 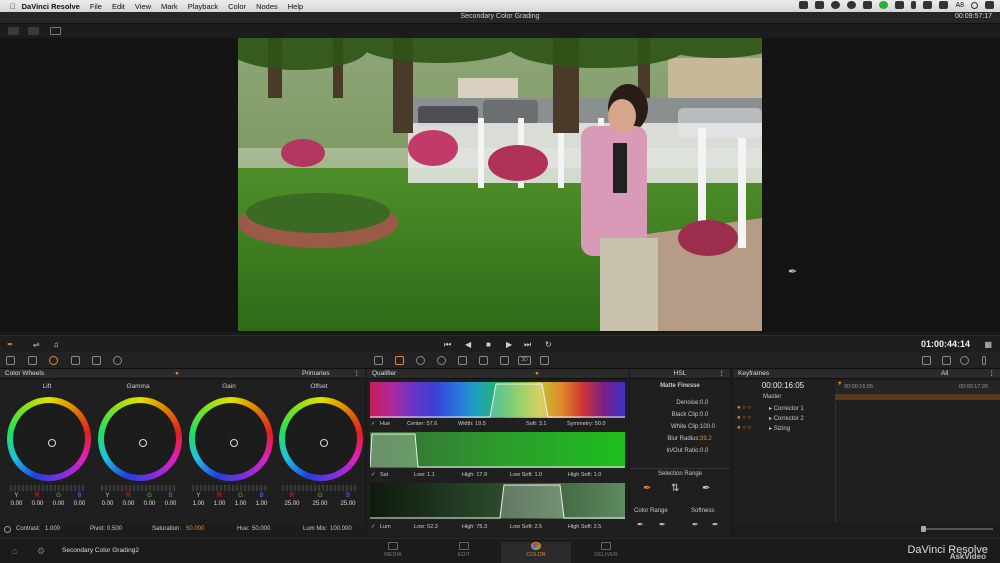 What do you see at coordinates (868, 5) in the screenshot?
I see `cloud-icon` at bounding box center [868, 5].